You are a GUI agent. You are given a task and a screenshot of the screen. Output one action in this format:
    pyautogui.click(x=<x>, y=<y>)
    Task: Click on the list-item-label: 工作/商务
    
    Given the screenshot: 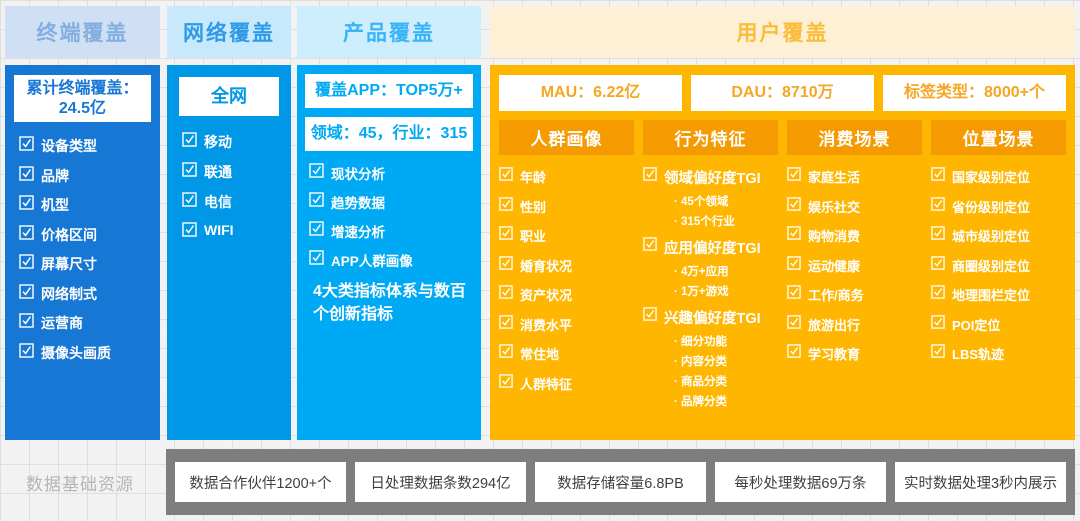 What is the action you would take?
    pyautogui.click(x=836, y=295)
    